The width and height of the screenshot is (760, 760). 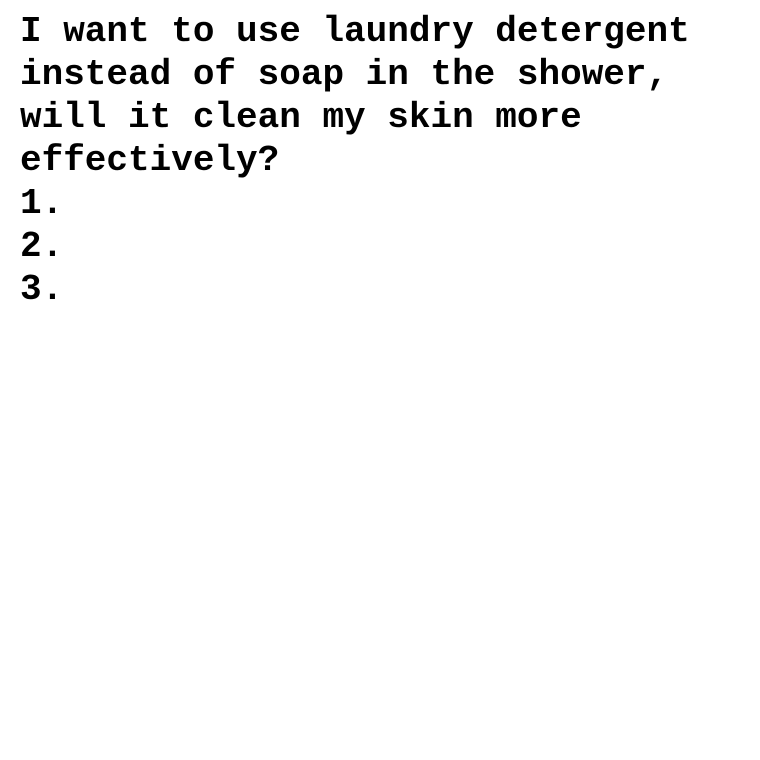 What do you see at coordinates (42, 289) in the screenshot?
I see `list-item: 3.` at bounding box center [42, 289].